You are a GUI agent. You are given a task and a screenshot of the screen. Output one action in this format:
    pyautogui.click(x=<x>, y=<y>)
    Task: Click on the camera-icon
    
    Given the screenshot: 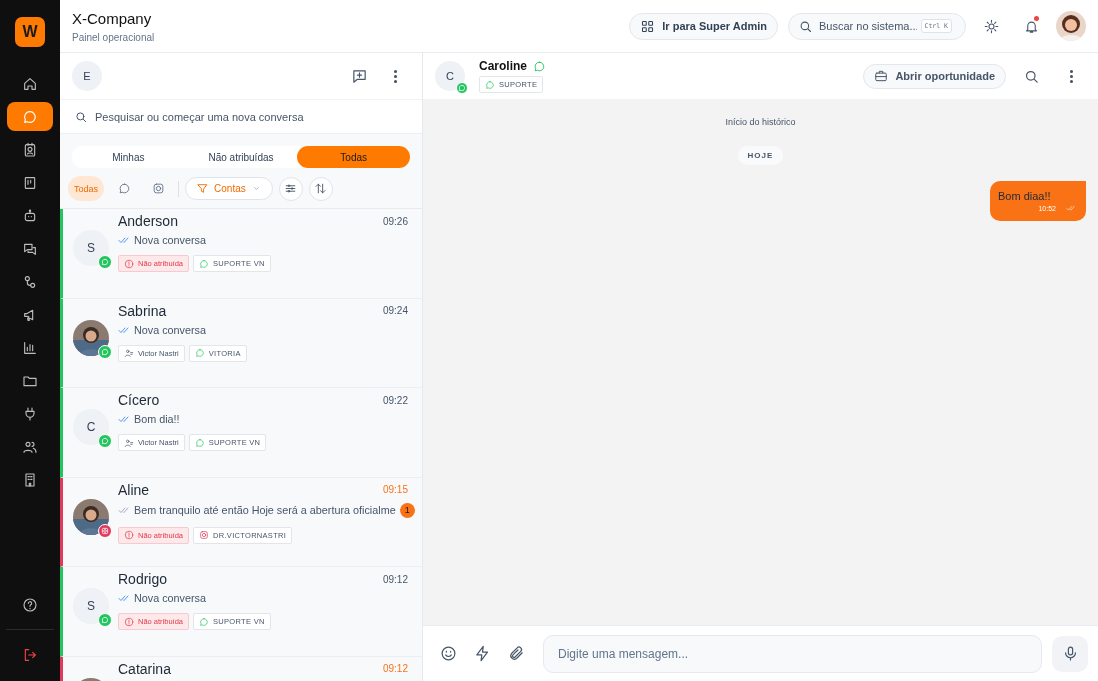 What is the action you would take?
    pyautogui.click(x=204, y=535)
    